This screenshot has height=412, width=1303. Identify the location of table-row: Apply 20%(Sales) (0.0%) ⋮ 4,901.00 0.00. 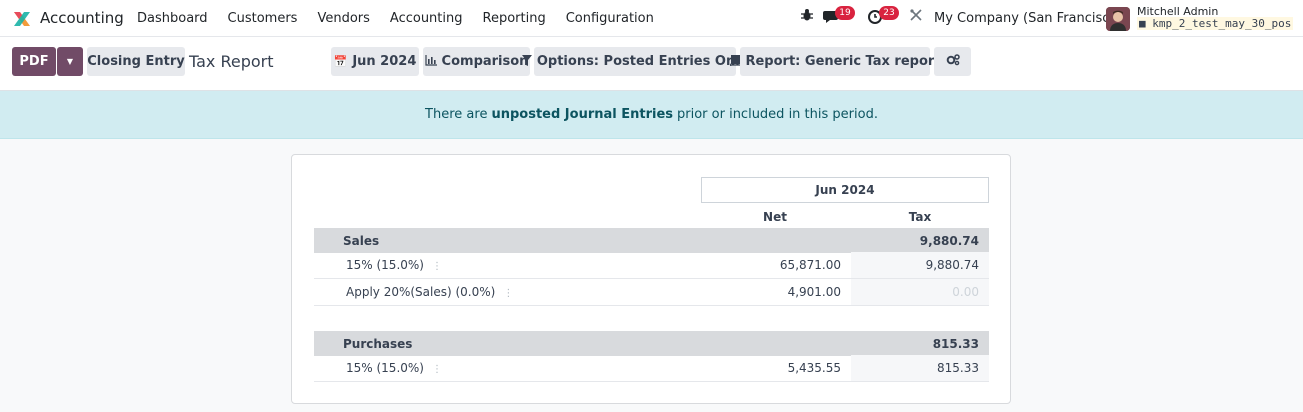
(651, 292).